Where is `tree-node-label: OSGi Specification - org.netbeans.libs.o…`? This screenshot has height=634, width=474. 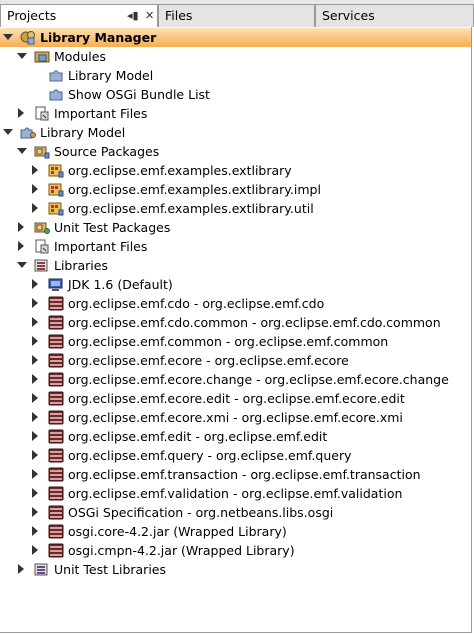 tree-node-label: OSGi Specification - org.netbeans.libs.o… is located at coordinates (201, 512).